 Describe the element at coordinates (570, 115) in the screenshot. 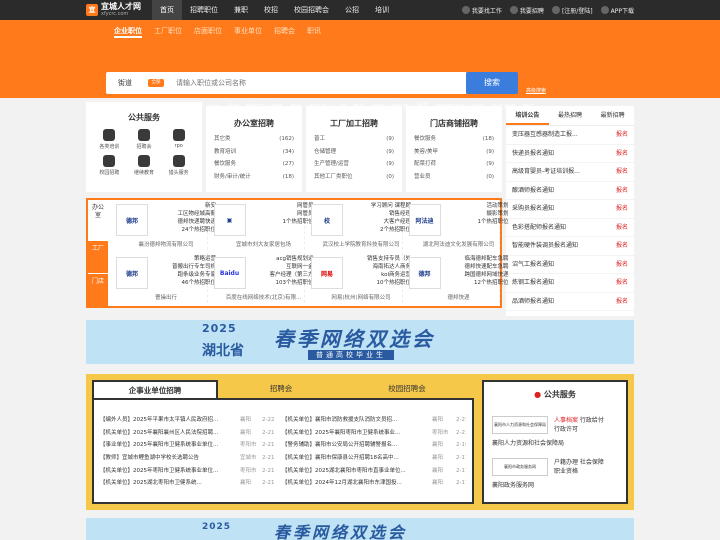

I see `notice-tab: 最热招聘` at that location.